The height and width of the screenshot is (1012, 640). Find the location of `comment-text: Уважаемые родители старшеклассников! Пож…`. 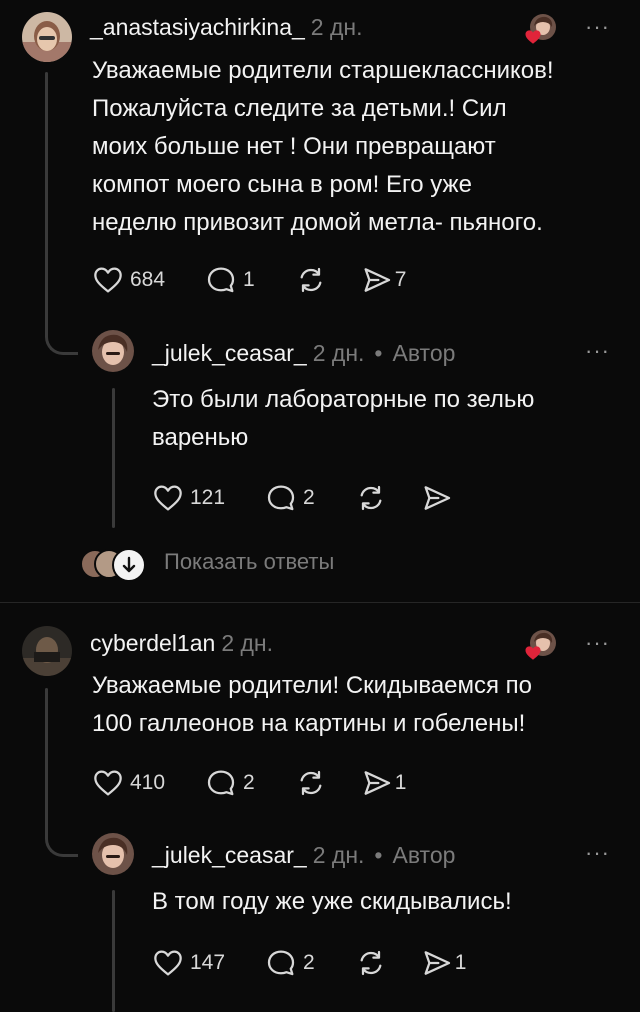

comment-text: Уважаемые родители старшеклассников! Пож… is located at coordinates (323, 147).